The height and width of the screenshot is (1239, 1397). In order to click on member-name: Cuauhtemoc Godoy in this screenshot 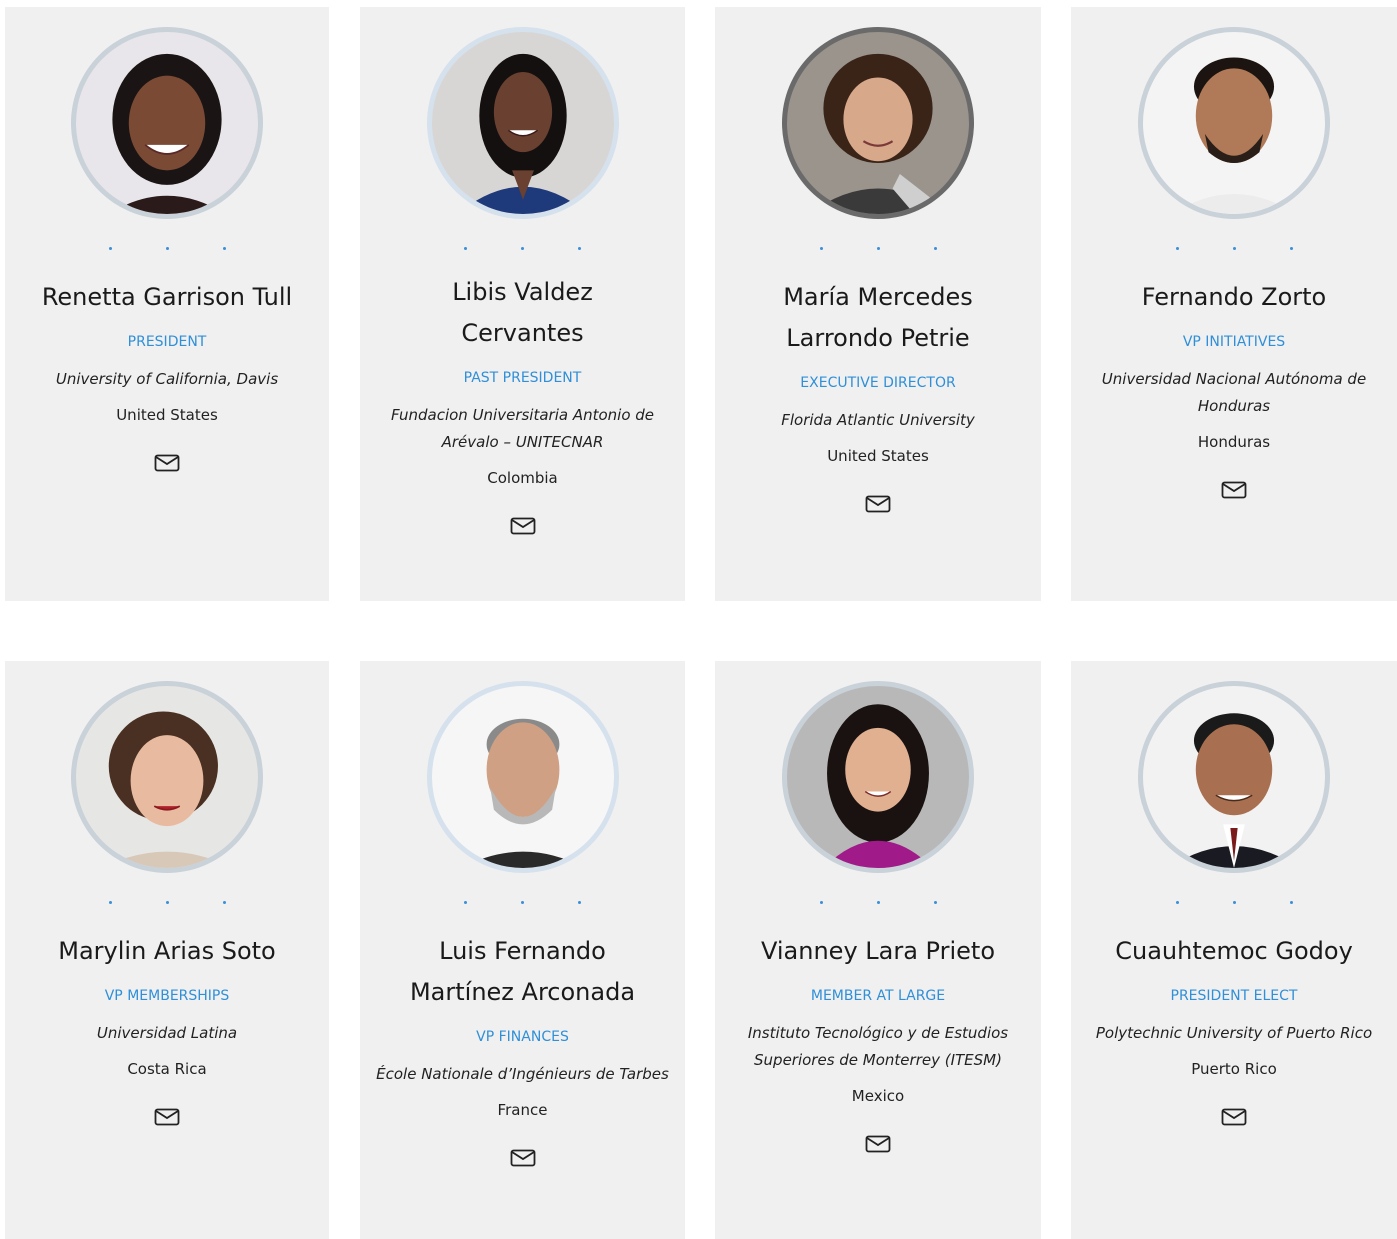, I will do `click(1234, 951)`.